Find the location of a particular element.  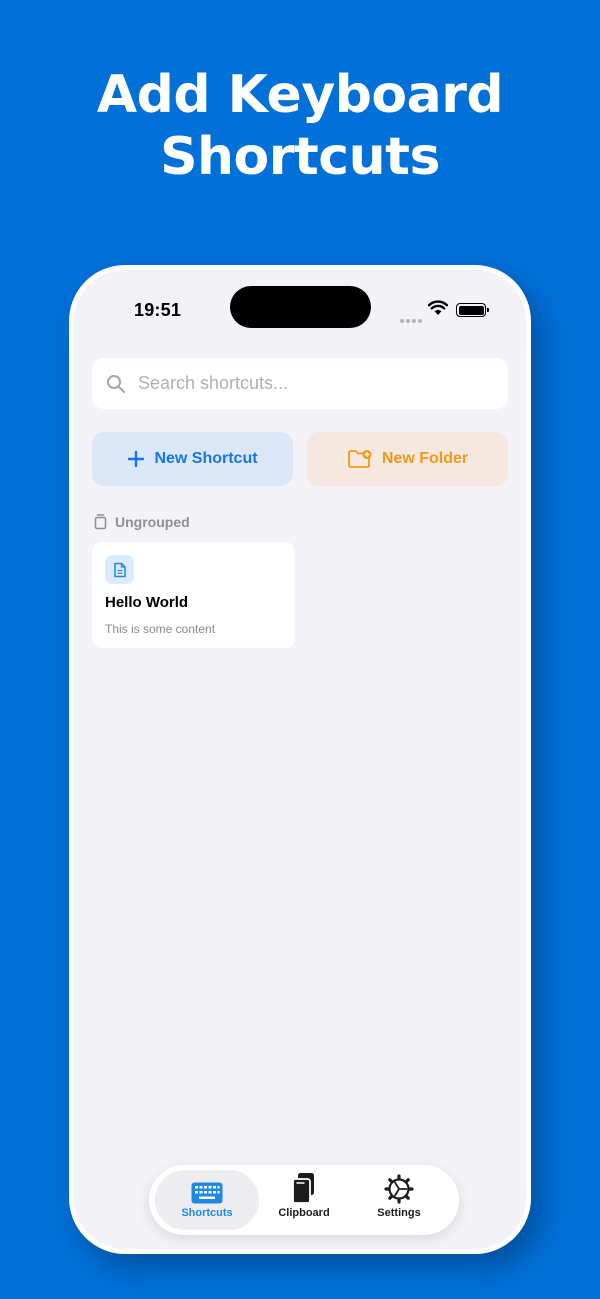

status-time: 19:51 is located at coordinates (158, 310).